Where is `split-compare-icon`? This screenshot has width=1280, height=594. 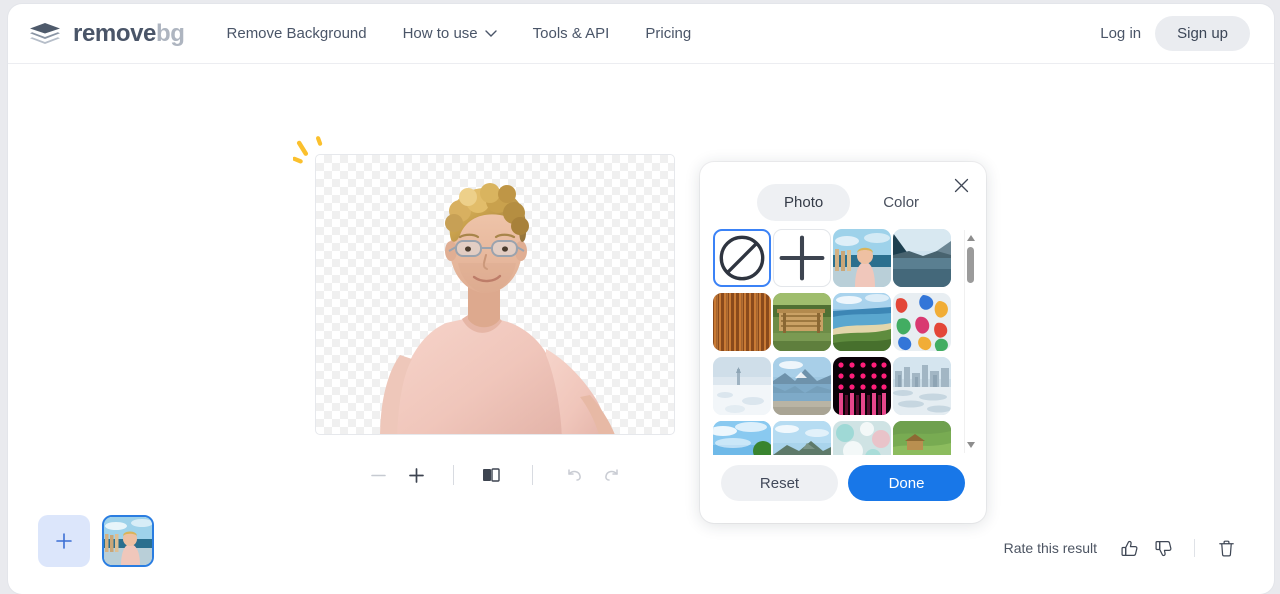
split-compare-icon is located at coordinates (491, 475).